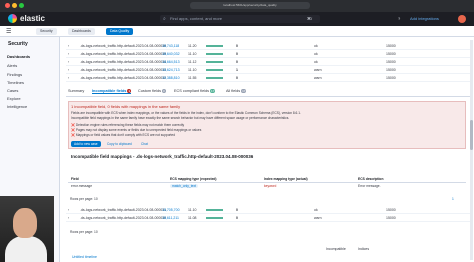  I want to click on tab-custom-label: Custom fields, so click(150, 91).